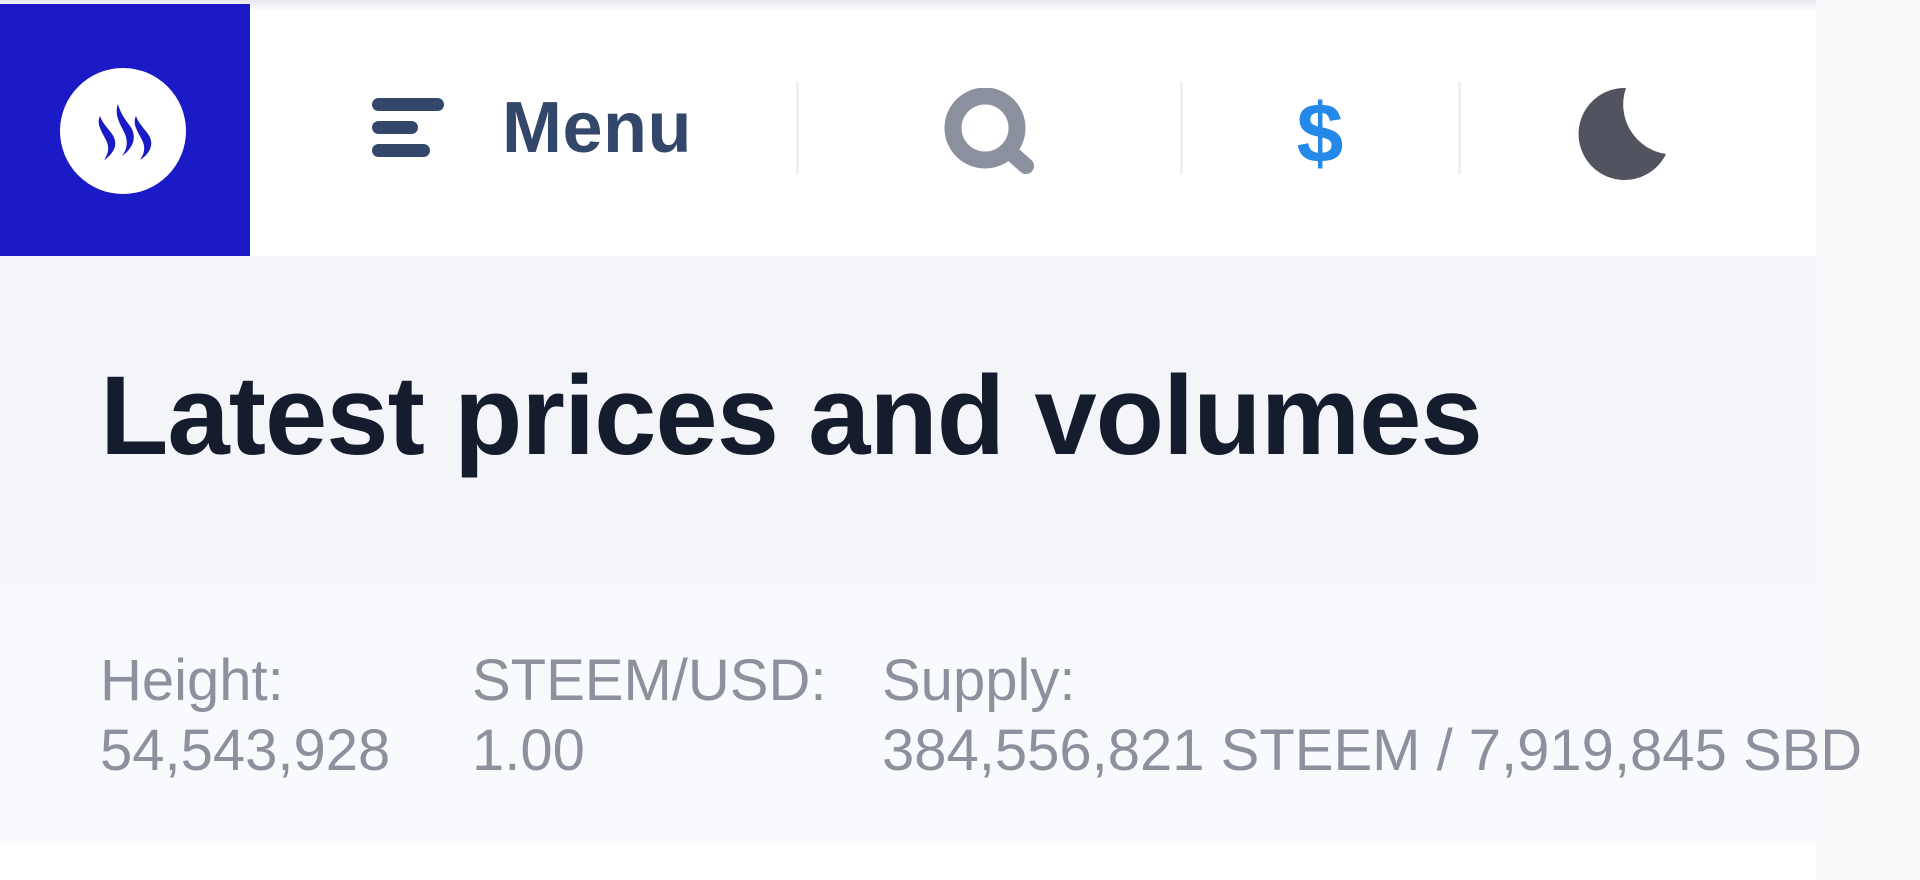 The image size is (1920, 880). I want to click on search-button, so click(990, 131).